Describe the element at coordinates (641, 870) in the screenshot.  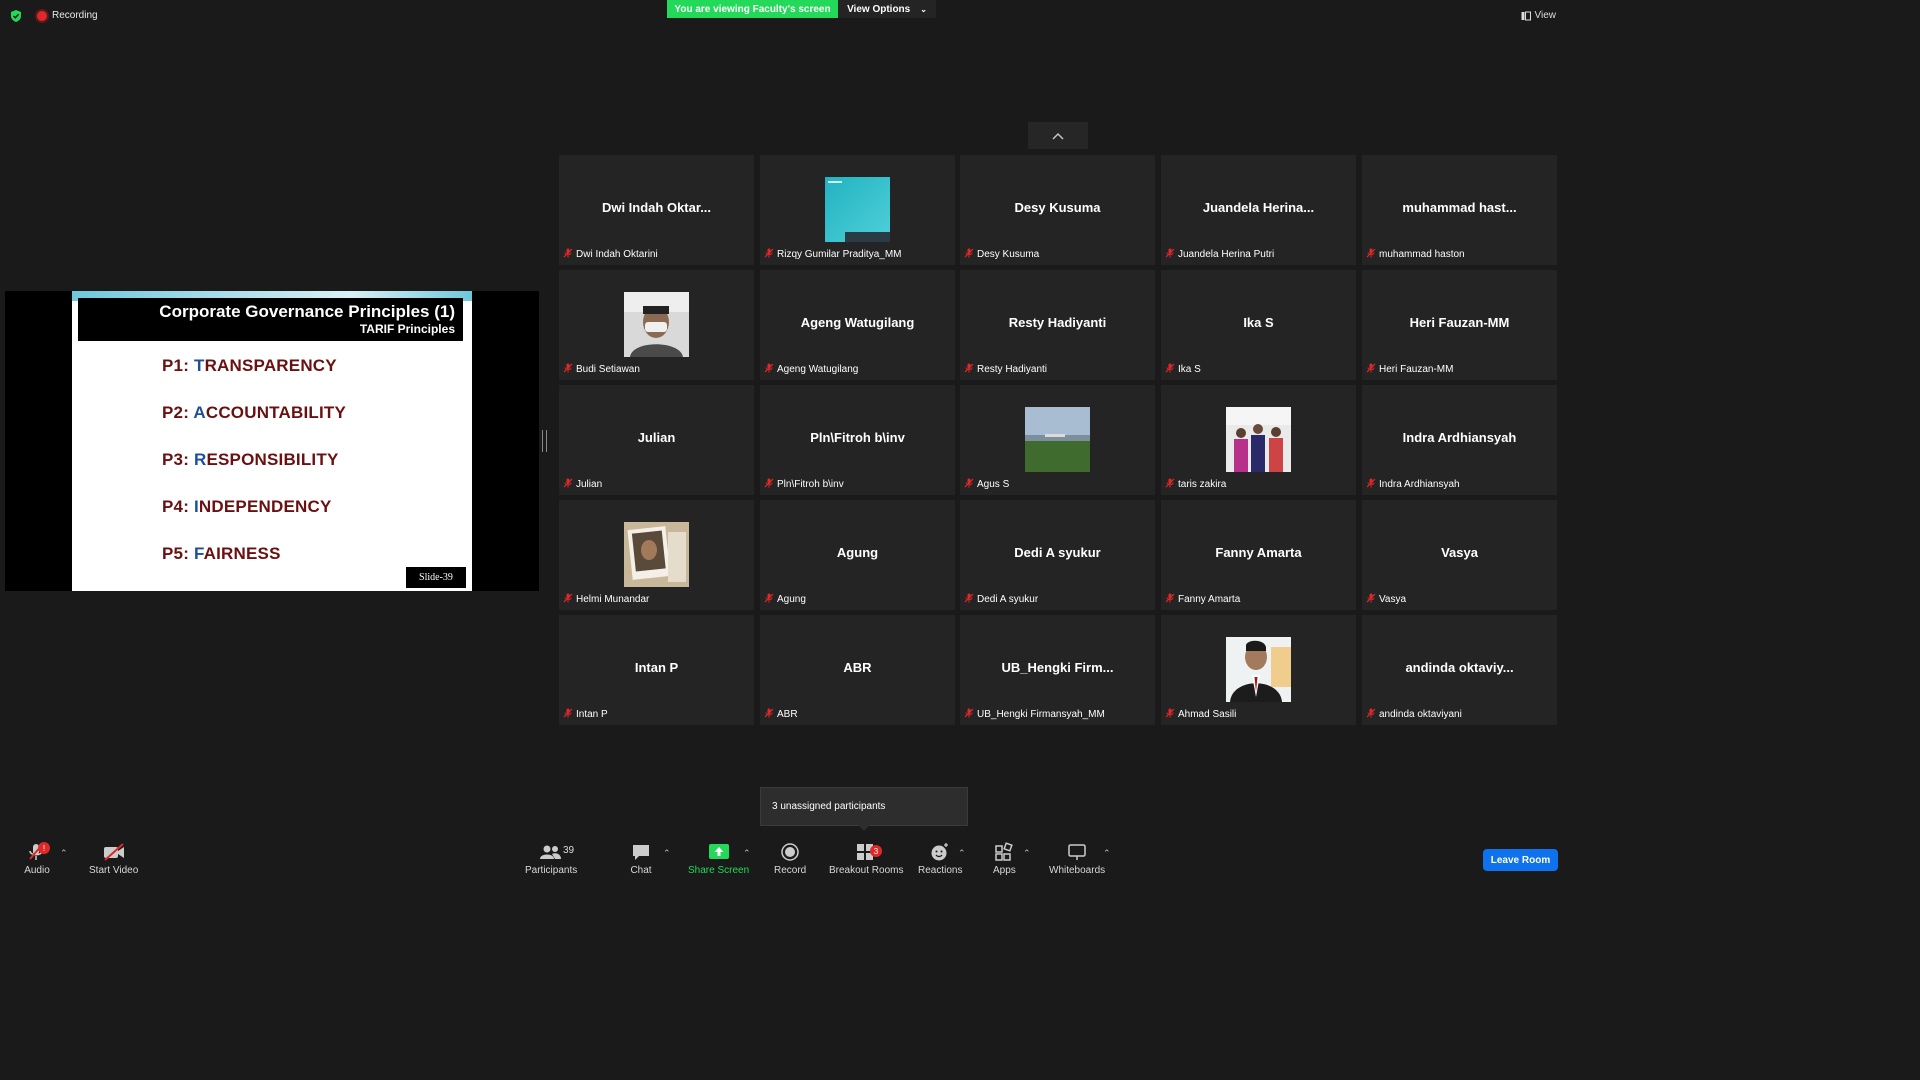
I see `chat-label: Chat` at that location.